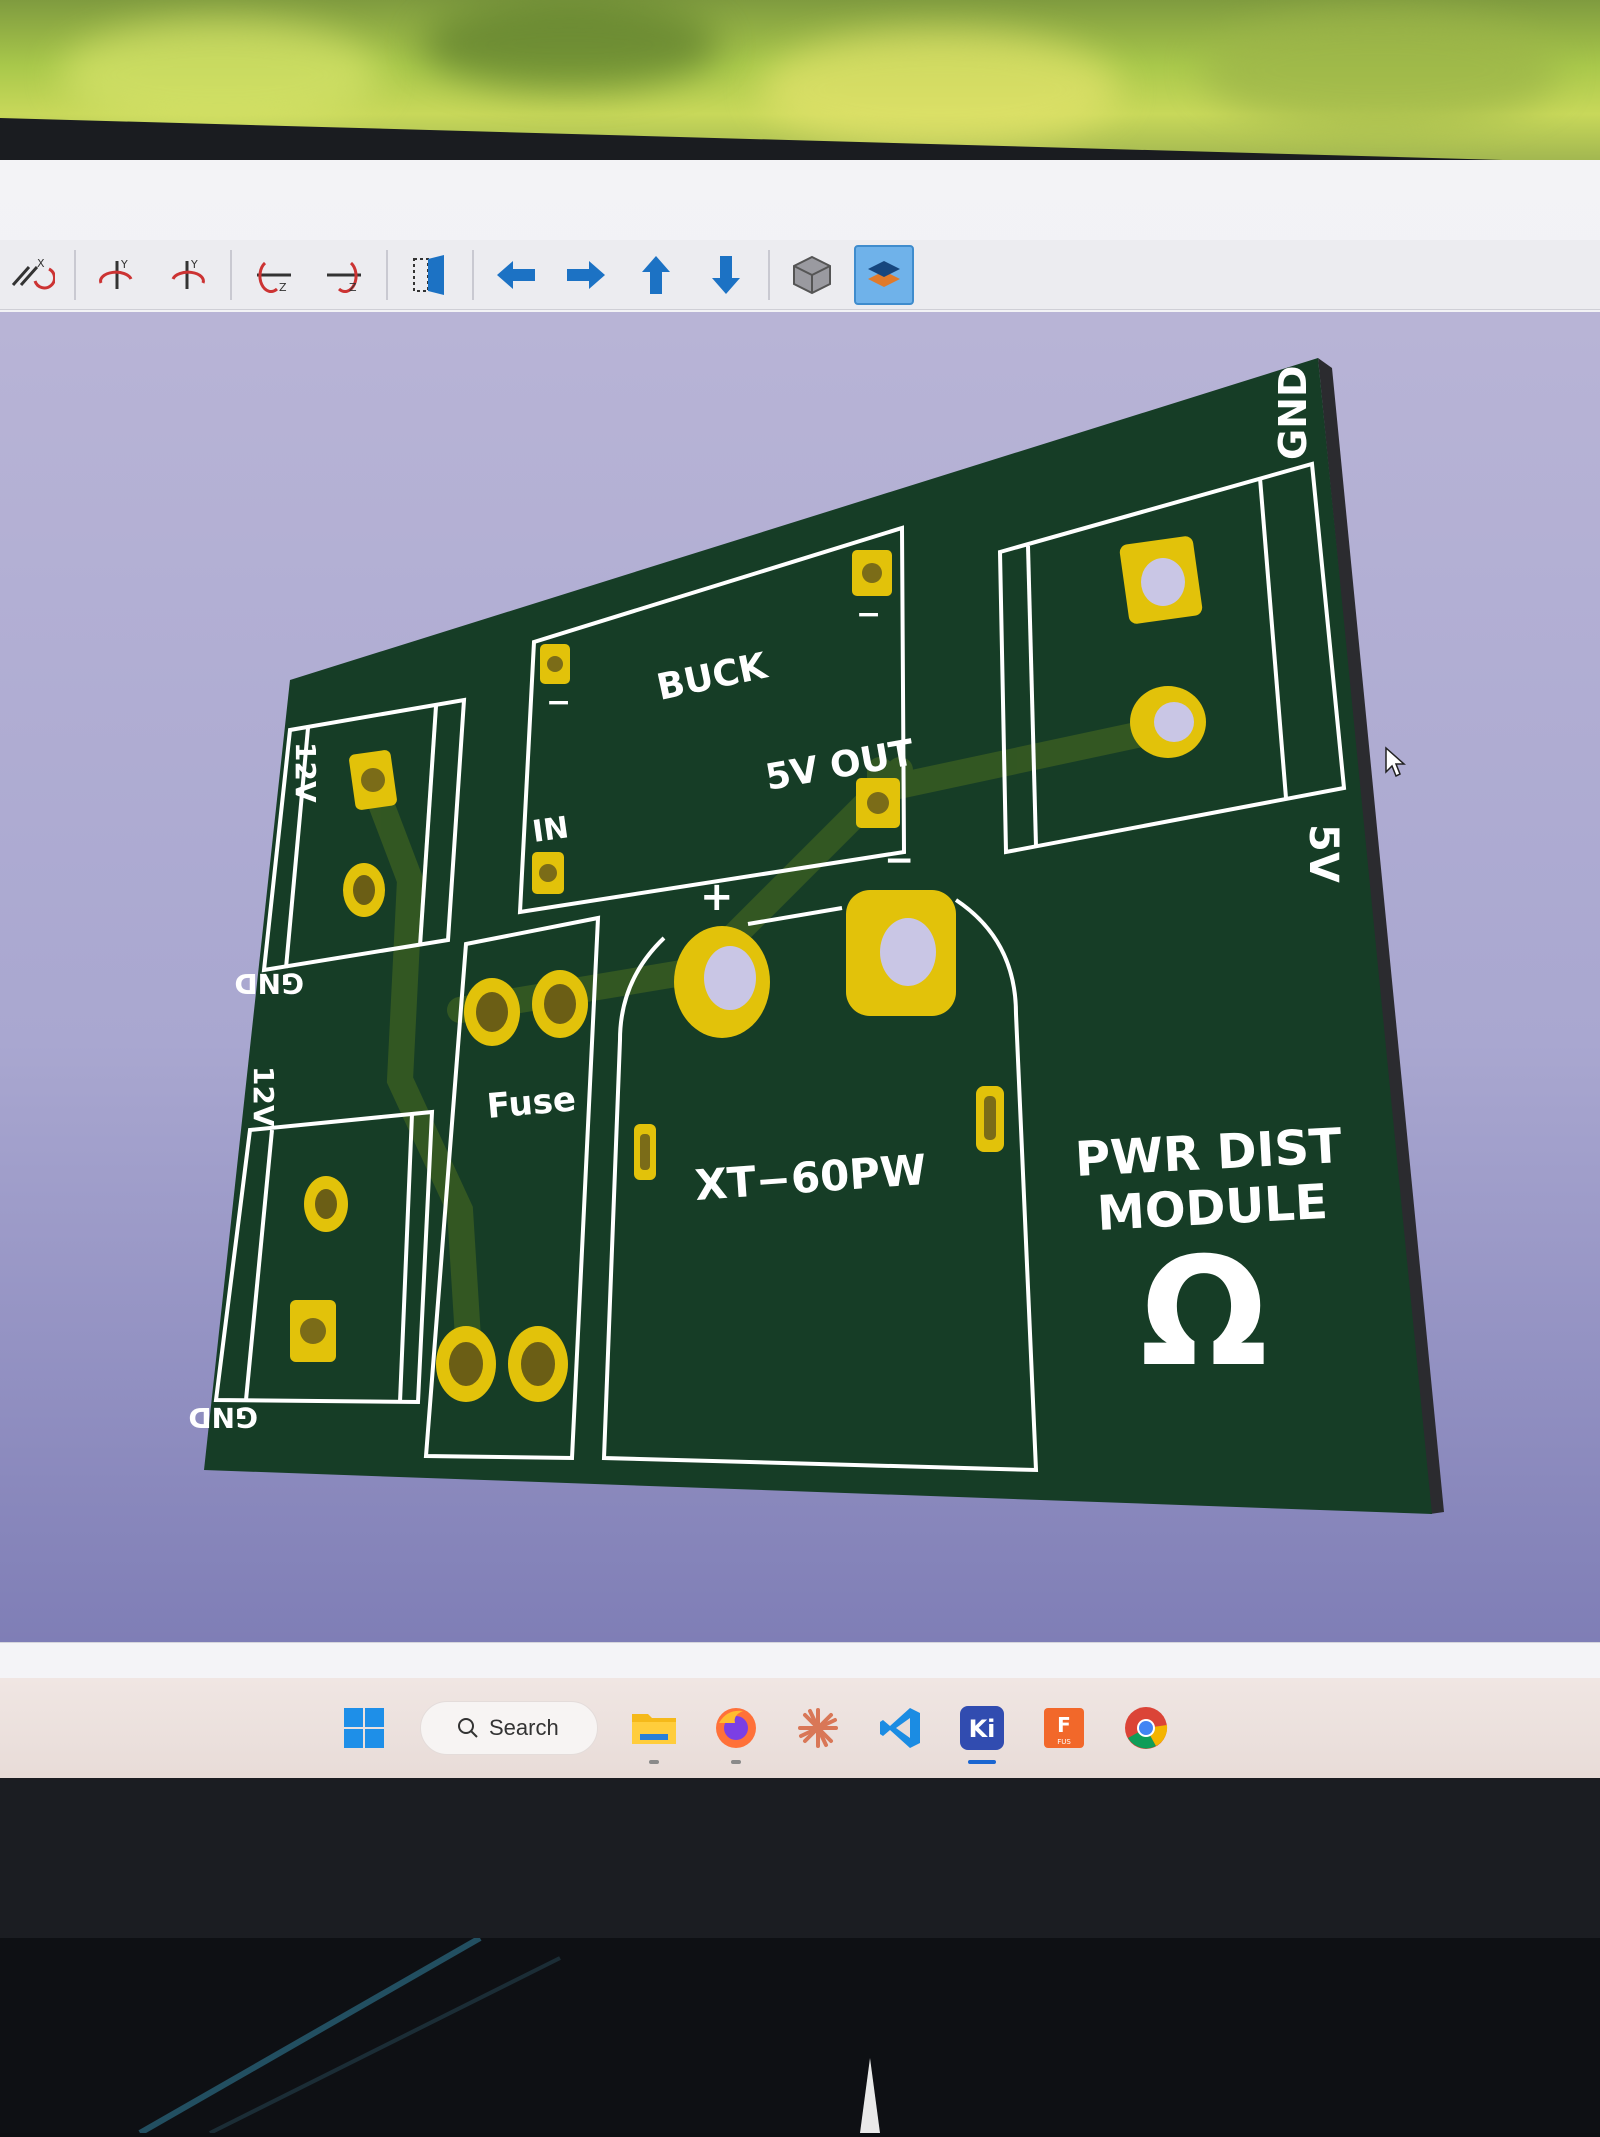 The image size is (1600, 2137). I want to click on kicad-icon: Ki, so click(982, 1733).